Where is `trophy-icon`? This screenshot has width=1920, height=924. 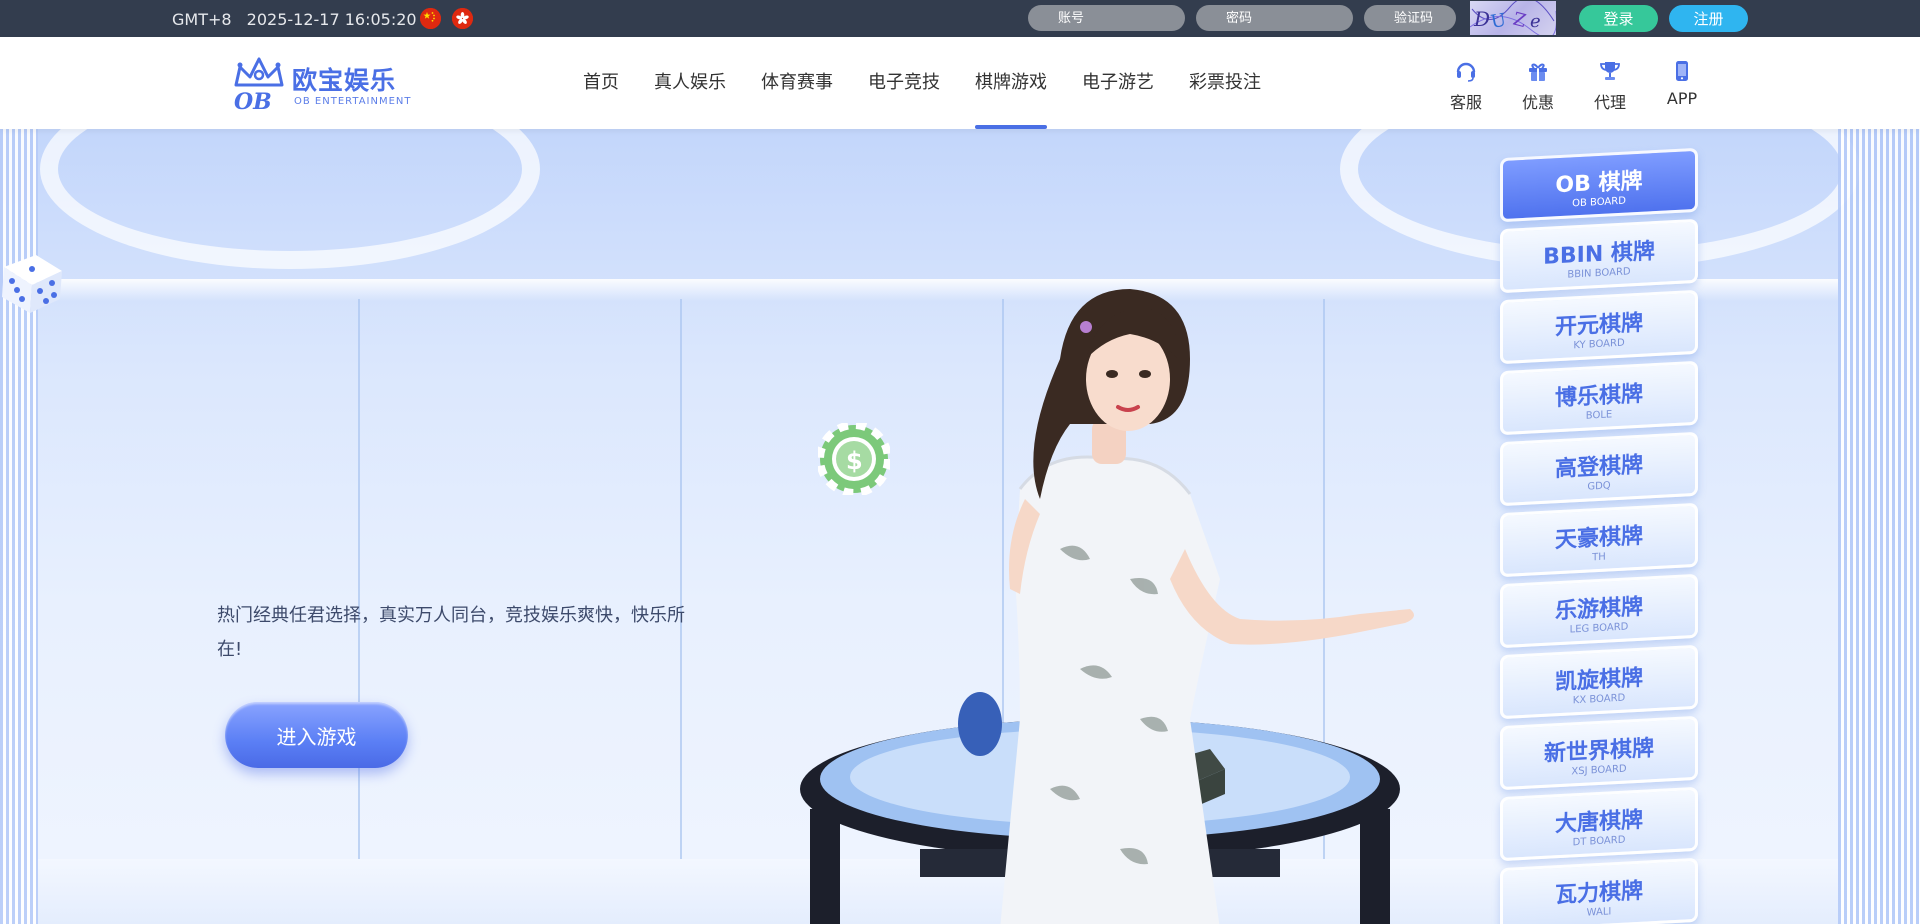
trophy-icon is located at coordinates (1610, 71).